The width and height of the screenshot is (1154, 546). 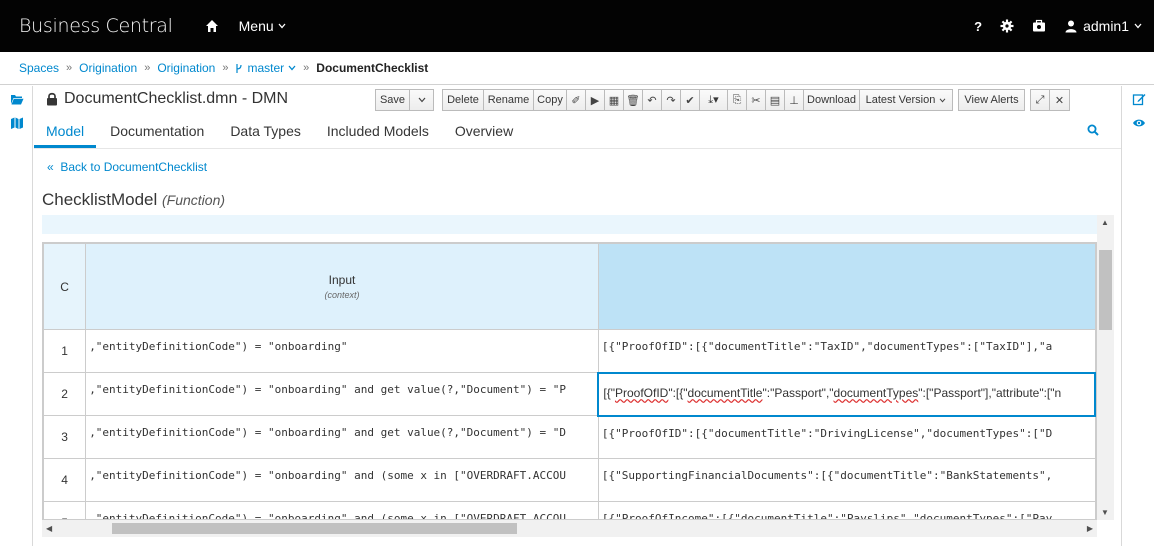 I want to click on redo-icon: ↷, so click(x=671, y=100).